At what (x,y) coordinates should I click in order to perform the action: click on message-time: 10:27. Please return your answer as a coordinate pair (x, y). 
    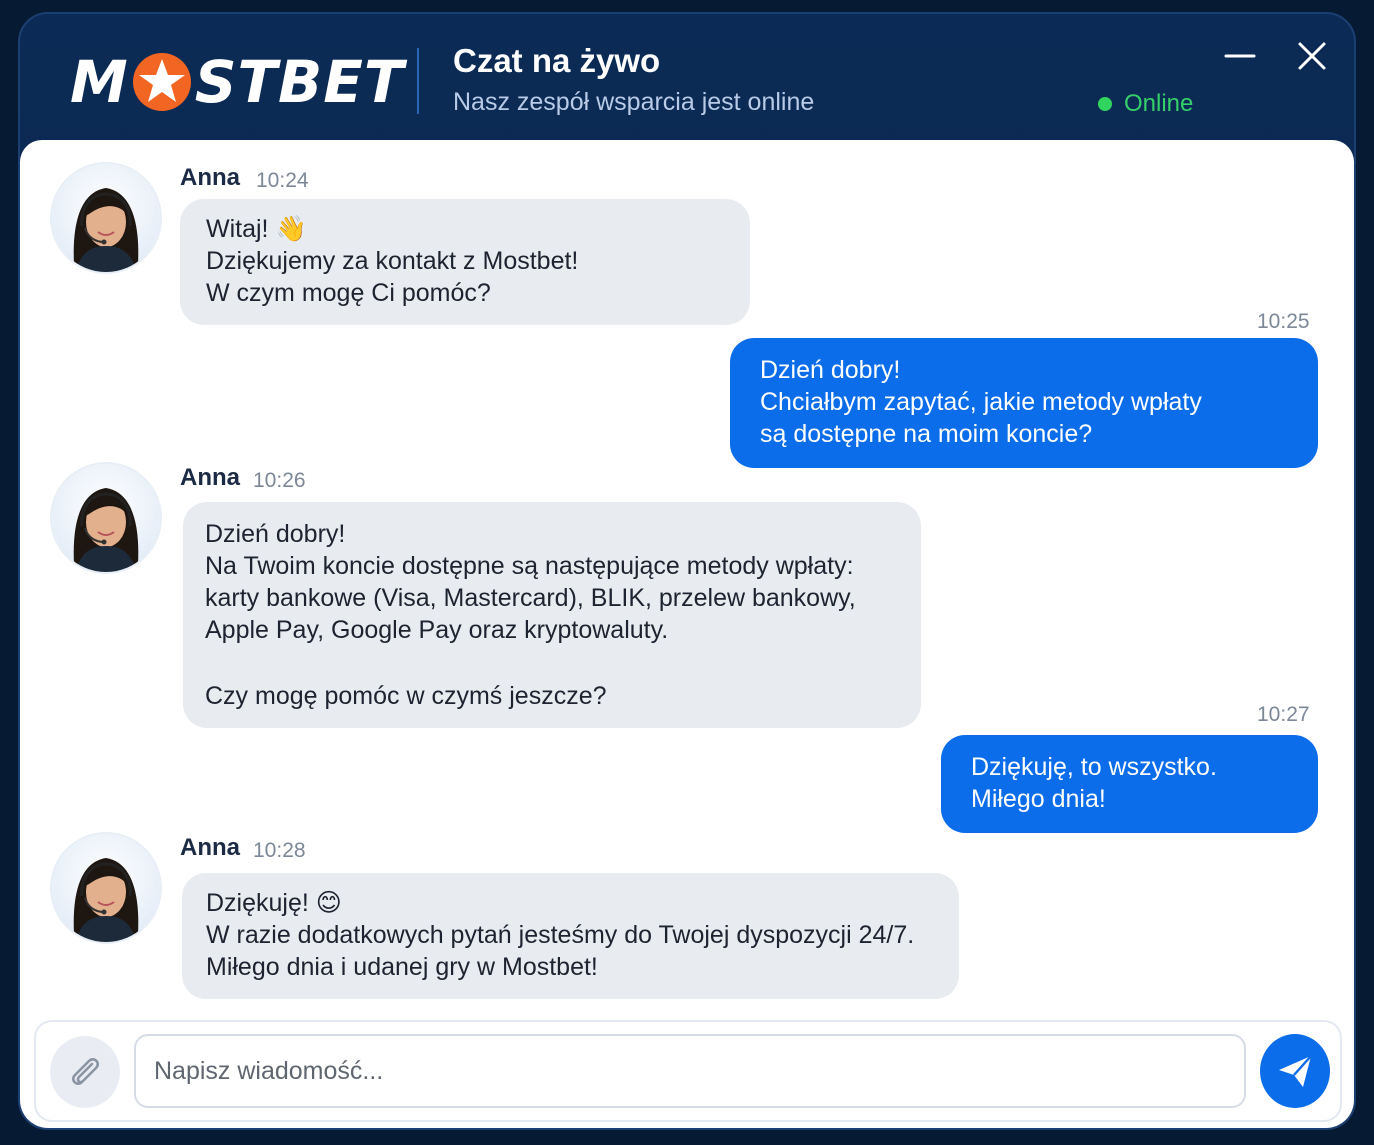
    Looking at the image, I should click on (1283, 714).